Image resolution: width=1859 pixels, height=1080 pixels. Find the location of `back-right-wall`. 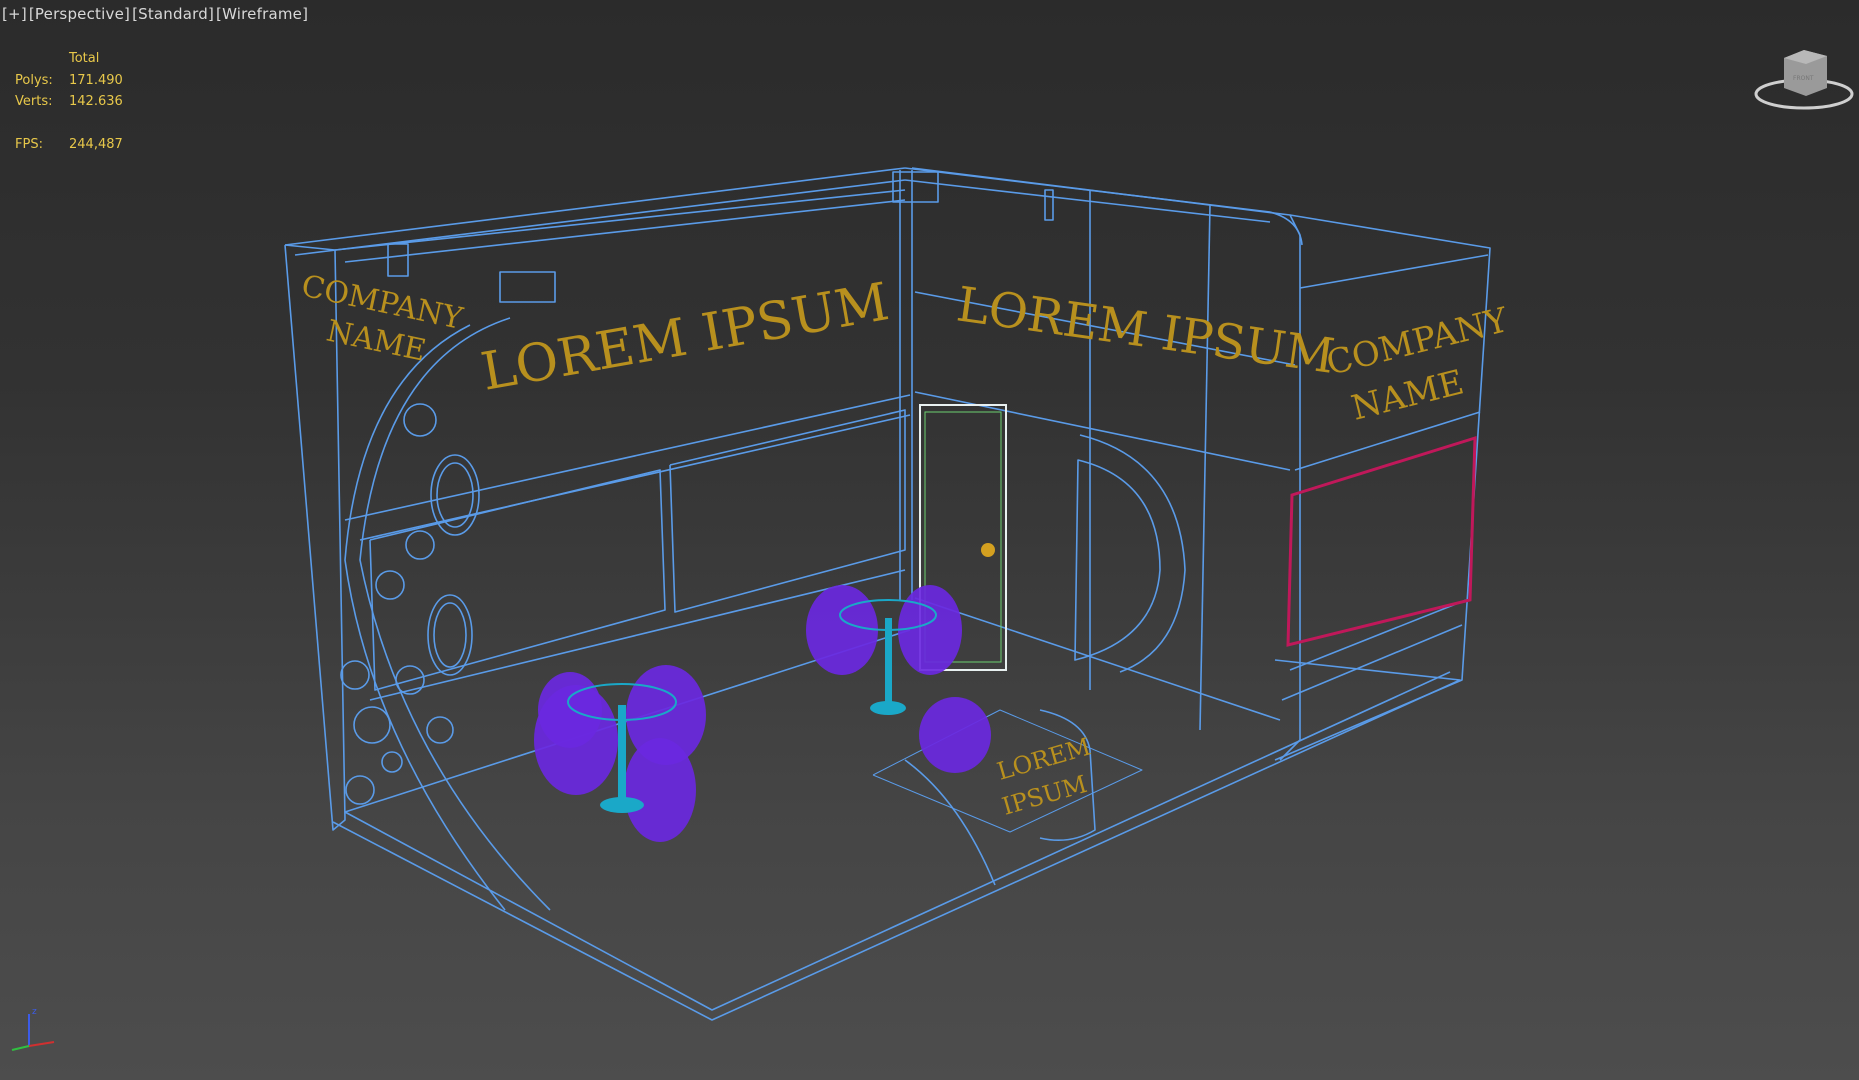

back-right-wall is located at coordinates (1106, 464).